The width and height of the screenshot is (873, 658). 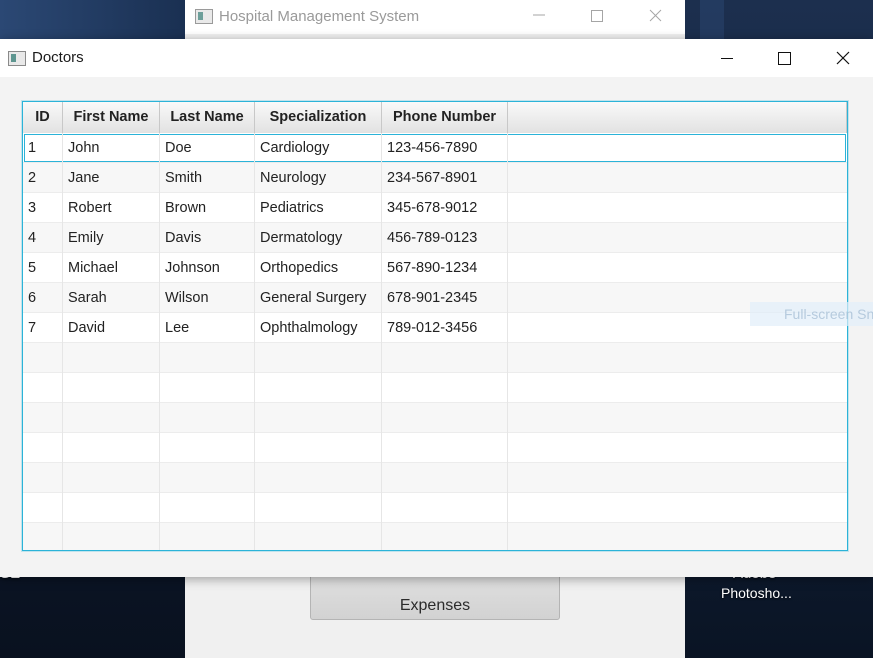 I want to click on table-row: 6 Sarah Wilson General Surgery 678-901-2345, so click(x=435, y=298).